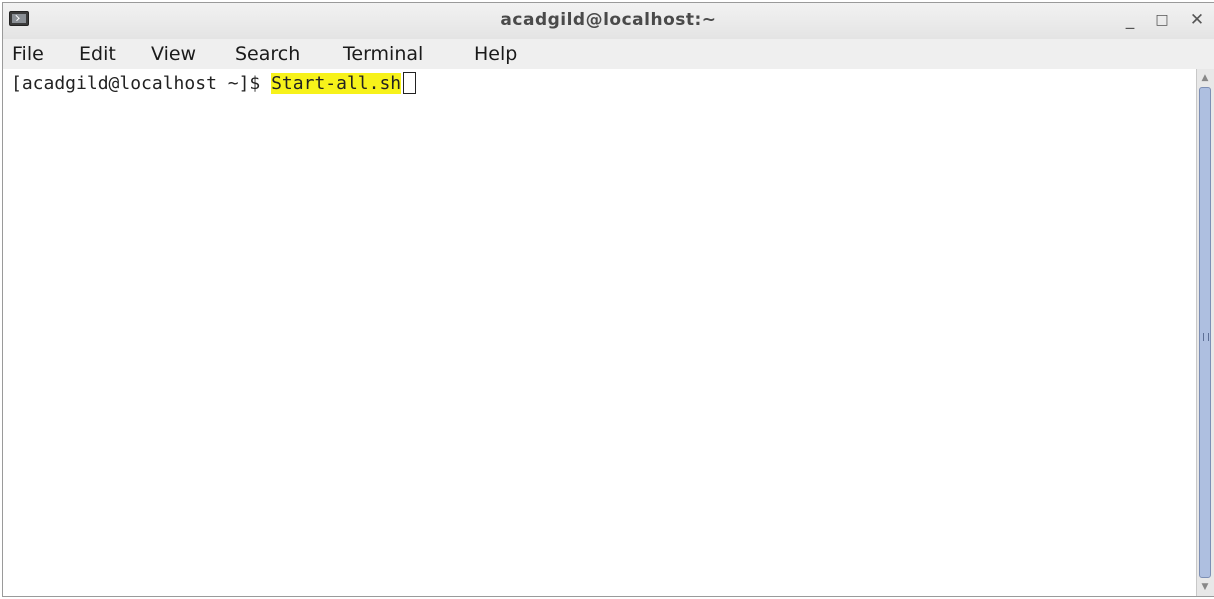 The width and height of the screenshot is (1214, 599). What do you see at coordinates (1162, 20) in the screenshot?
I see `maximize-button: □` at bounding box center [1162, 20].